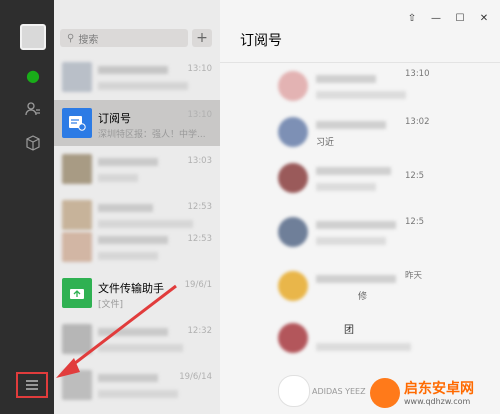  What do you see at coordinates (195, 377) in the screenshot?
I see `chat-time: 19/6/14` at bounding box center [195, 377].